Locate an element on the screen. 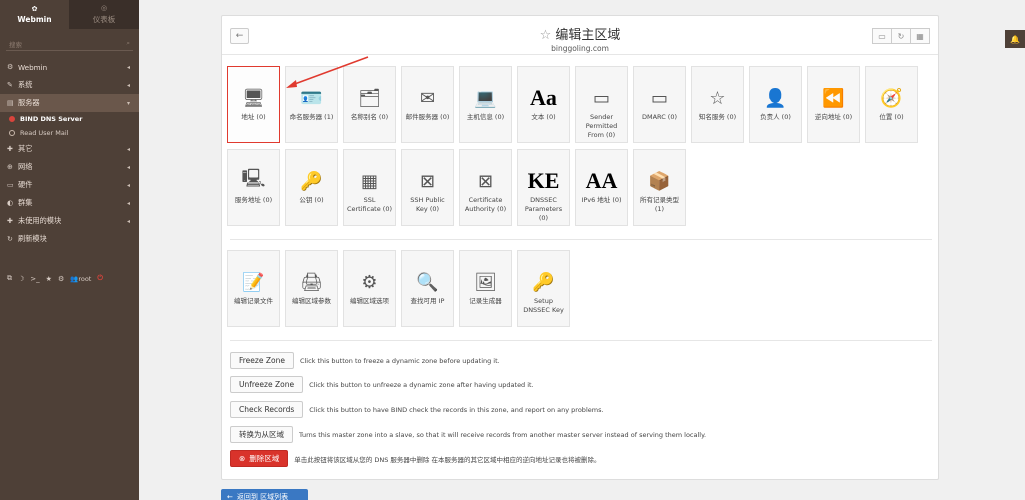 Image resolution: width=1025 pixels, height=500 pixels. logout-icon: ⏻ is located at coordinates (100, 278).